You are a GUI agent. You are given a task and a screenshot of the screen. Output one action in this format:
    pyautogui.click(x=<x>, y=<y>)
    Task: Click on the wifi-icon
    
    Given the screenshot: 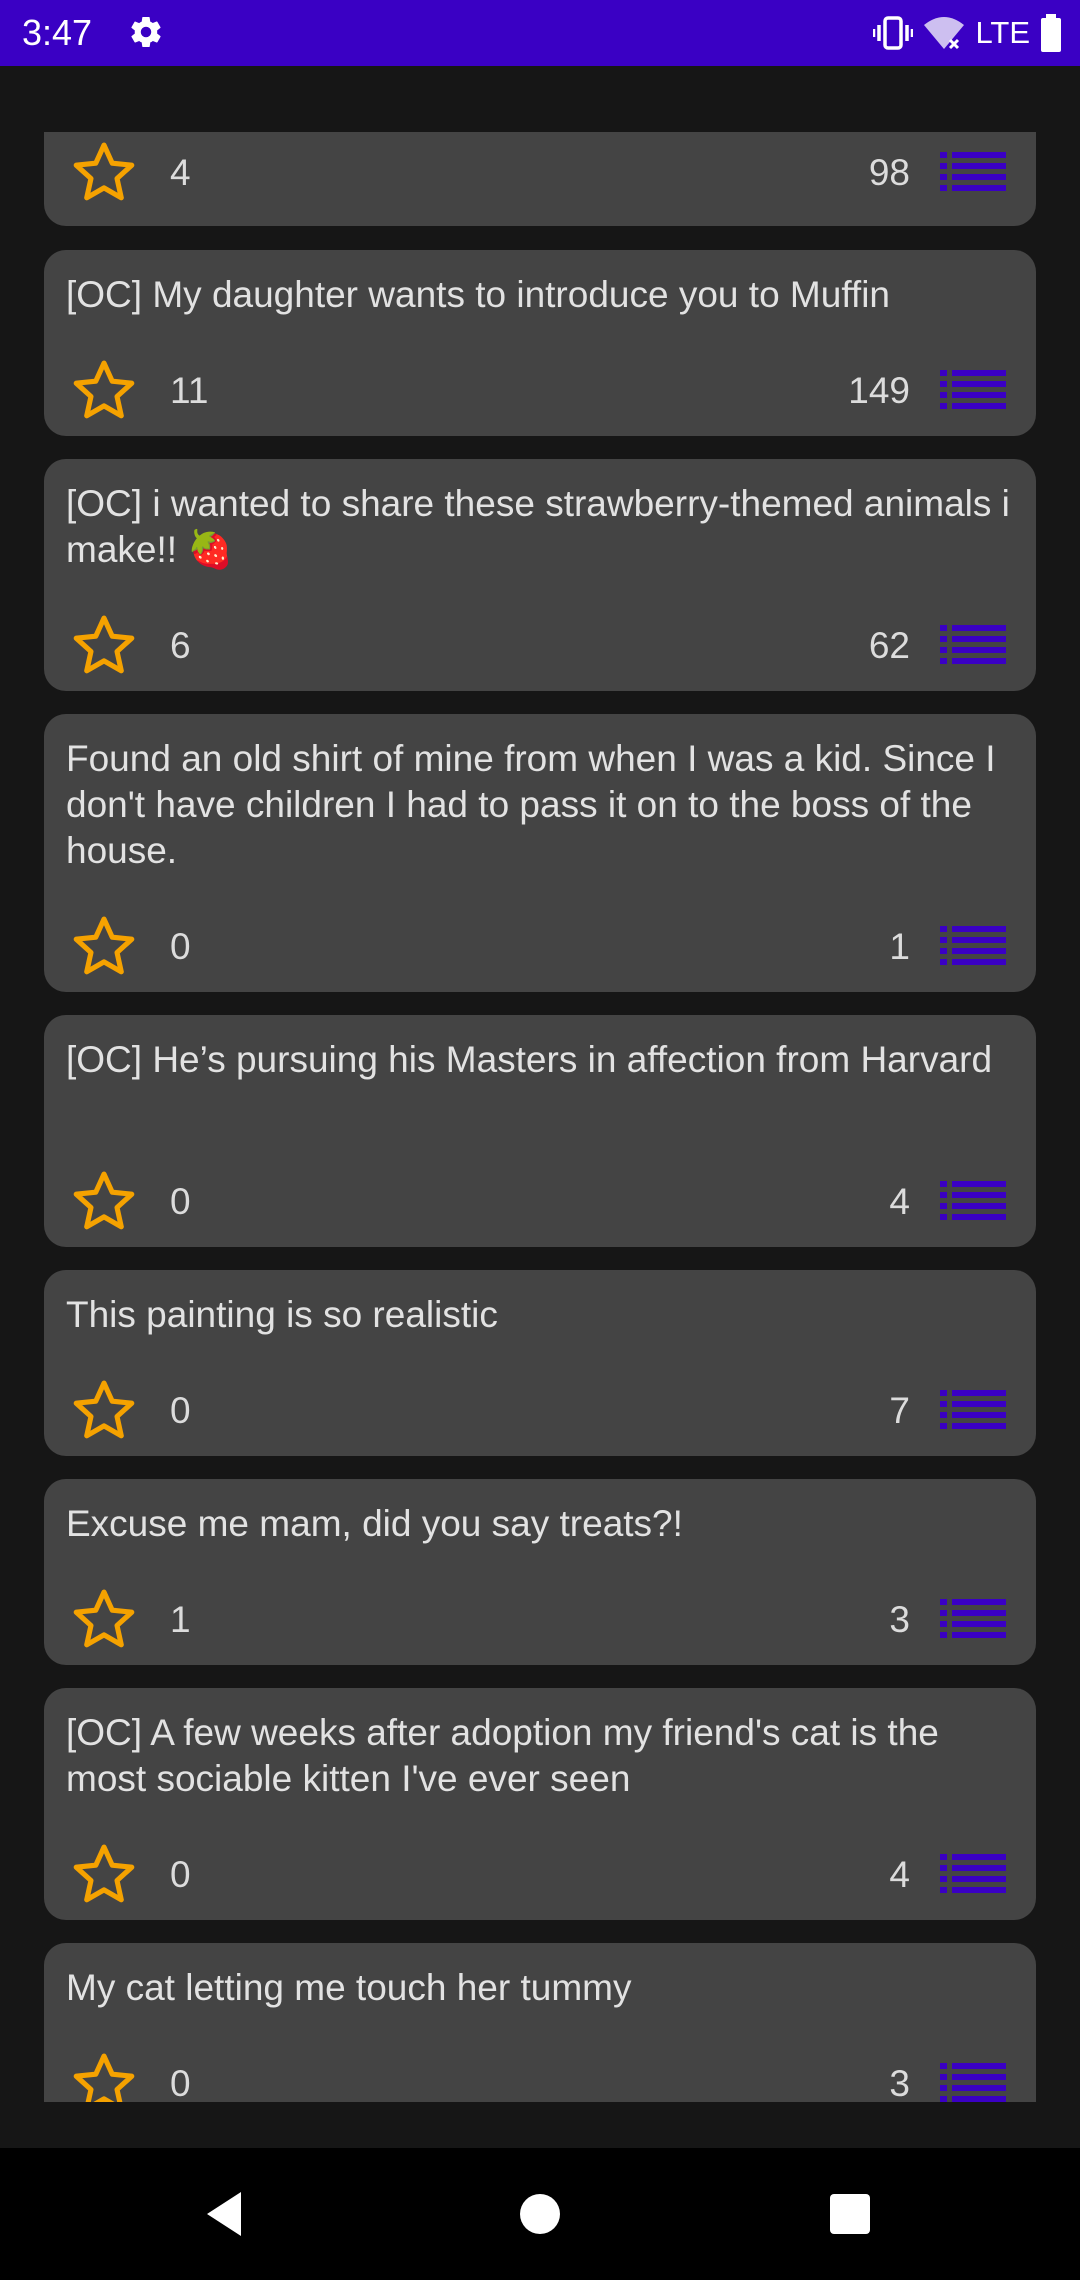 What is the action you would take?
    pyautogui.click(x=944, y=33)
    